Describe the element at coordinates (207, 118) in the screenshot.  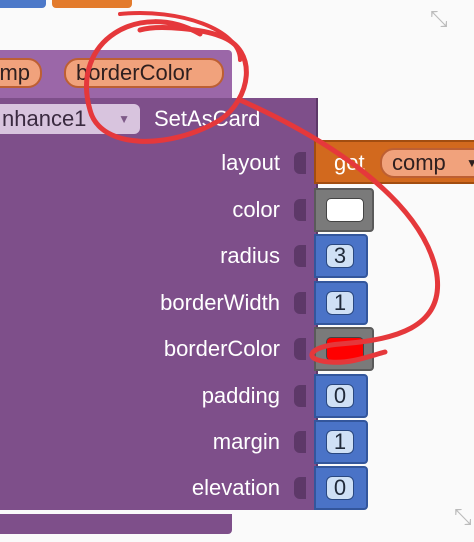
I see `method-name: SetAsCard` at that location.